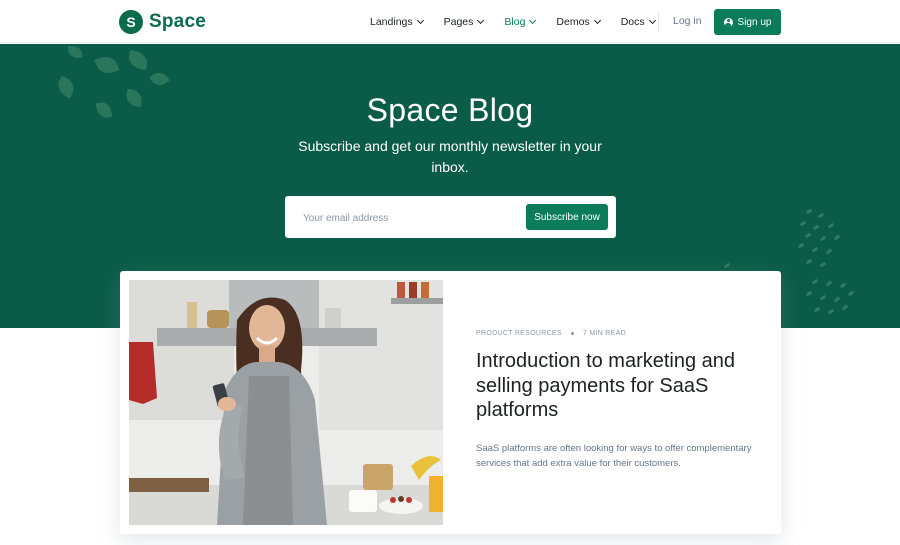 The width and height of the screenshot is (900, 545). What do you see at coordinates (658, 22) in the screenshot?
I see `nav-divider` at bounding box center [658, 22].